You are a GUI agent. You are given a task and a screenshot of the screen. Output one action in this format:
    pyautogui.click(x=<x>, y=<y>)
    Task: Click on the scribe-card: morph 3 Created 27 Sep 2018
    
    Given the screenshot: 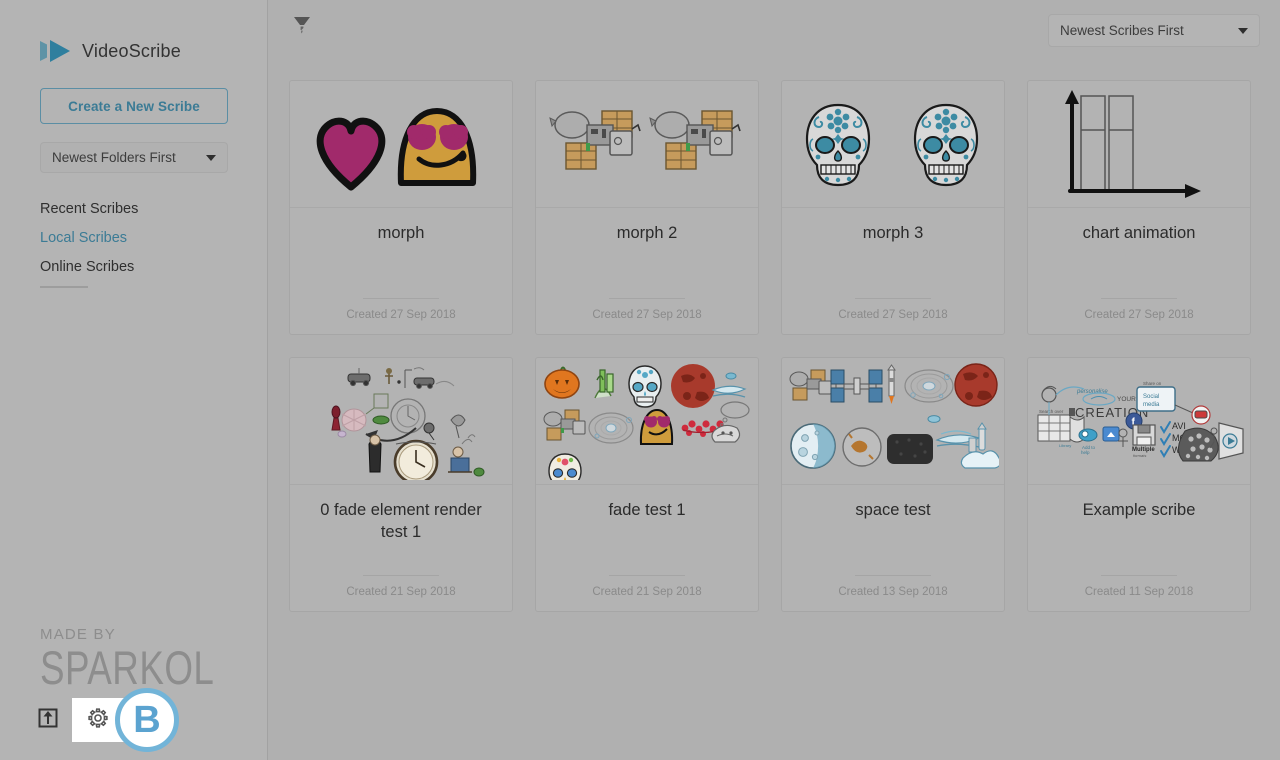 What is the action you would take?
    pyautogui.click(x=893, y=207)
    